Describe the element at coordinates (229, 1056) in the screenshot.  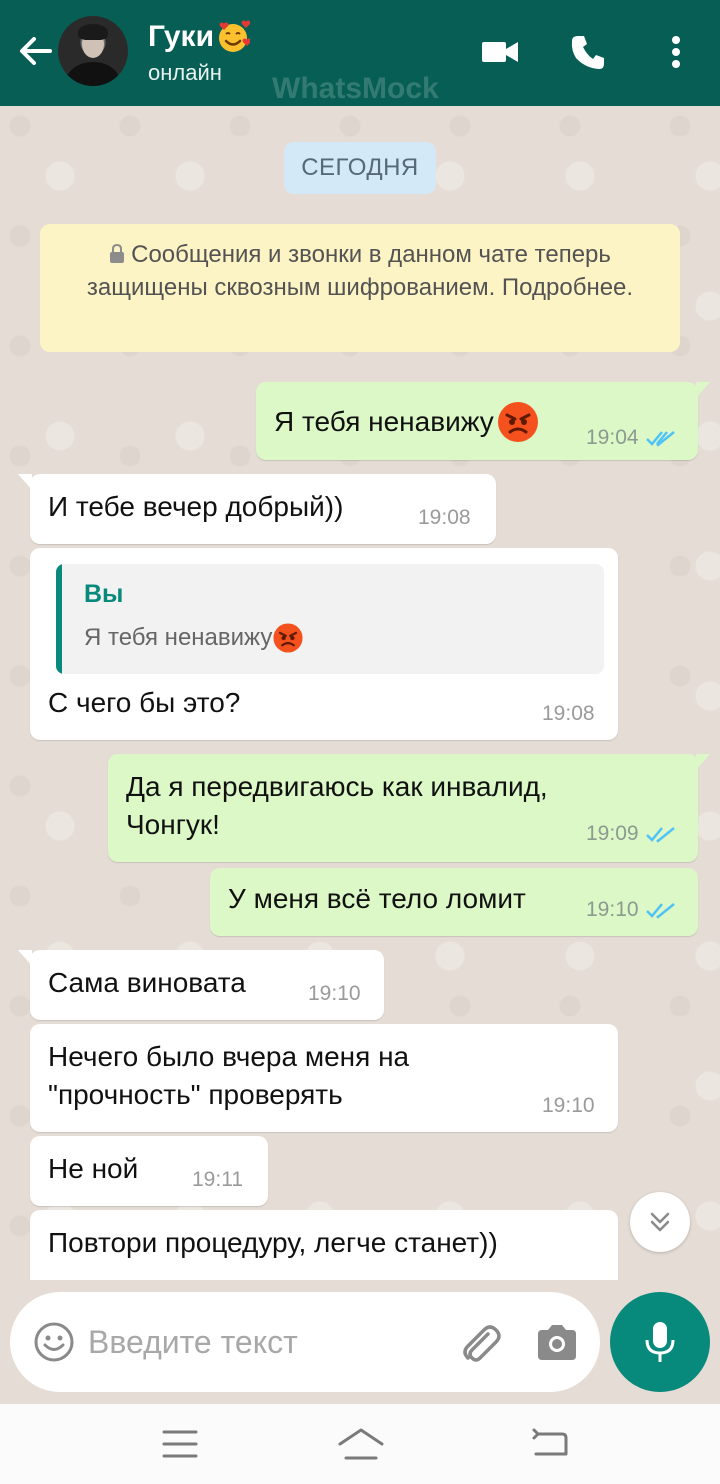
I see `message-text-line-1: Нечего было вчера меня на` at that location.